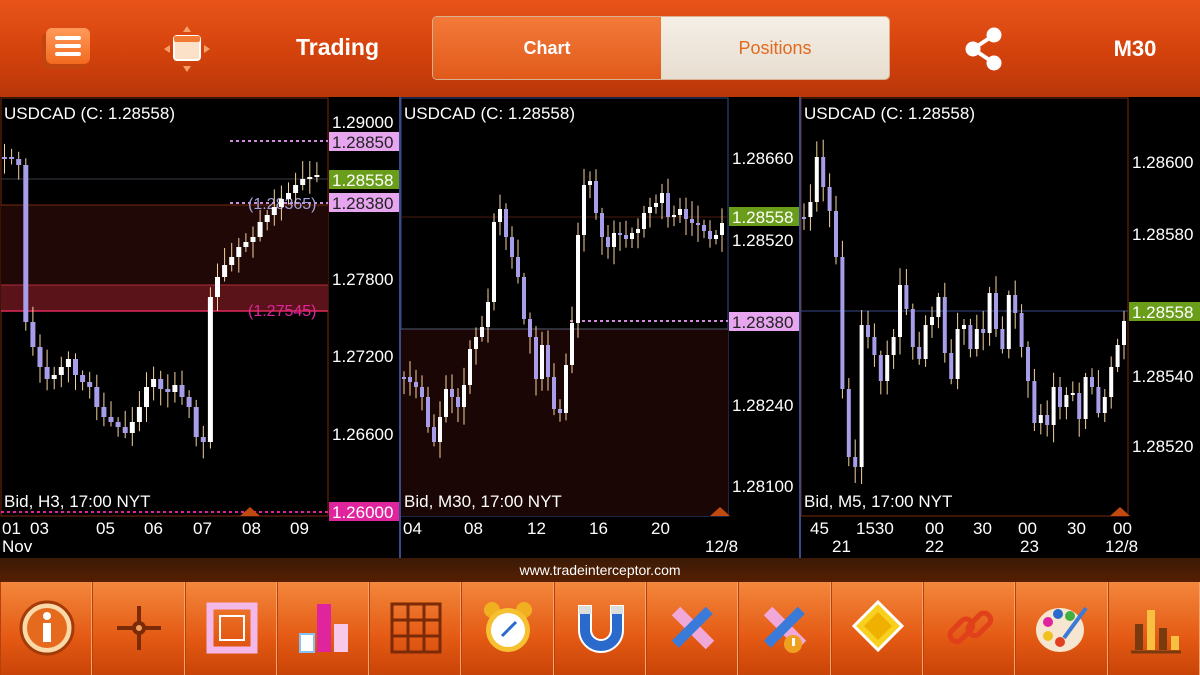  Describe the element at coordinates (984, 49) in the screenshot. I see `share-icon` at that location.